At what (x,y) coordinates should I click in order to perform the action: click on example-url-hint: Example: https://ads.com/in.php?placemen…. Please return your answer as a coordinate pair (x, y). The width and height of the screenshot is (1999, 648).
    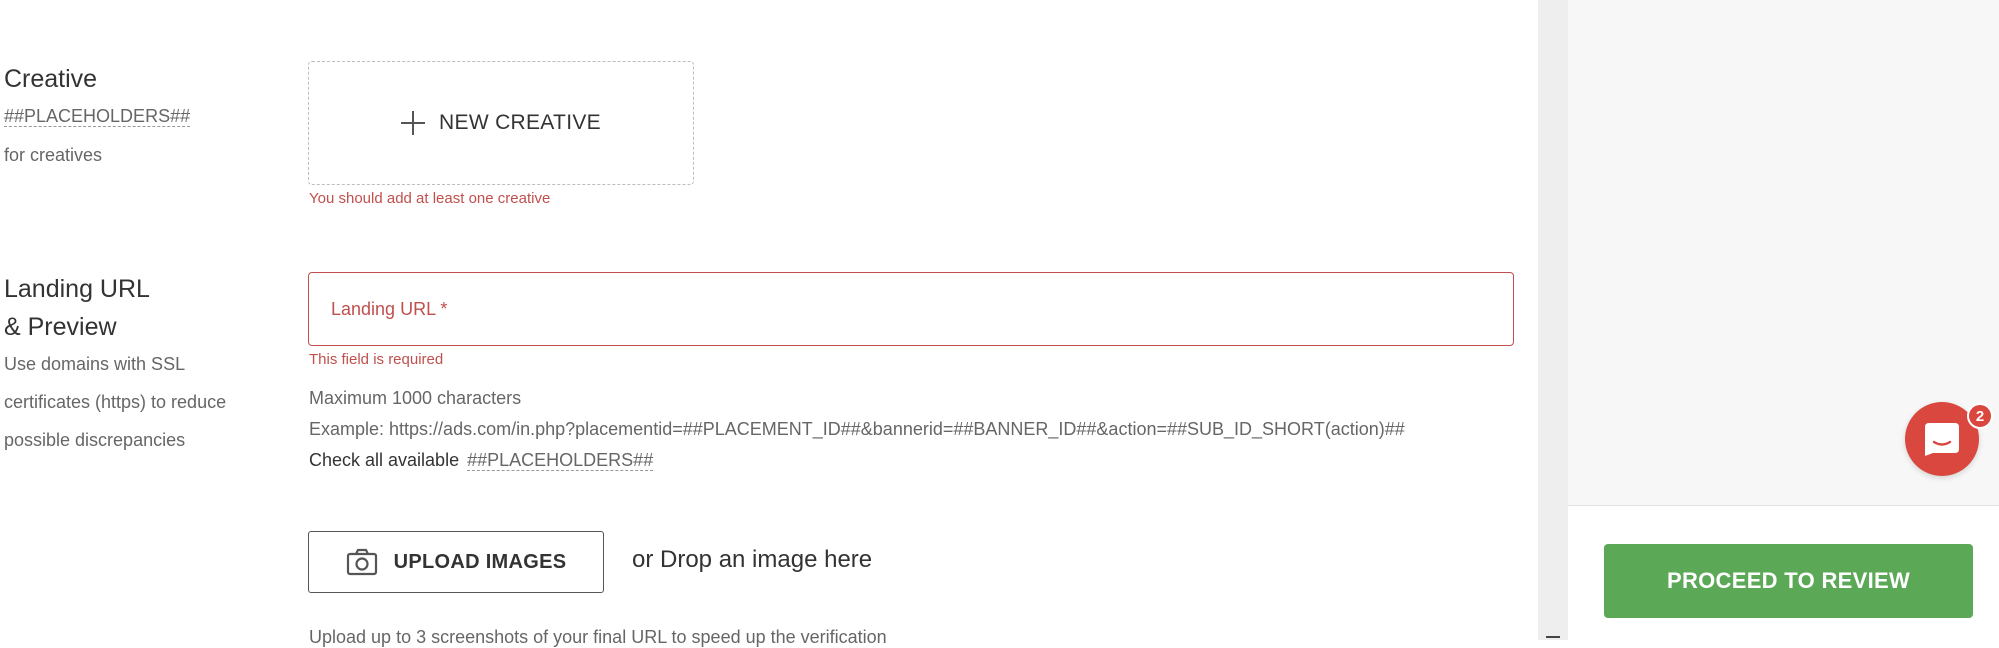
    Looking at the image, I should click on (857, 429).